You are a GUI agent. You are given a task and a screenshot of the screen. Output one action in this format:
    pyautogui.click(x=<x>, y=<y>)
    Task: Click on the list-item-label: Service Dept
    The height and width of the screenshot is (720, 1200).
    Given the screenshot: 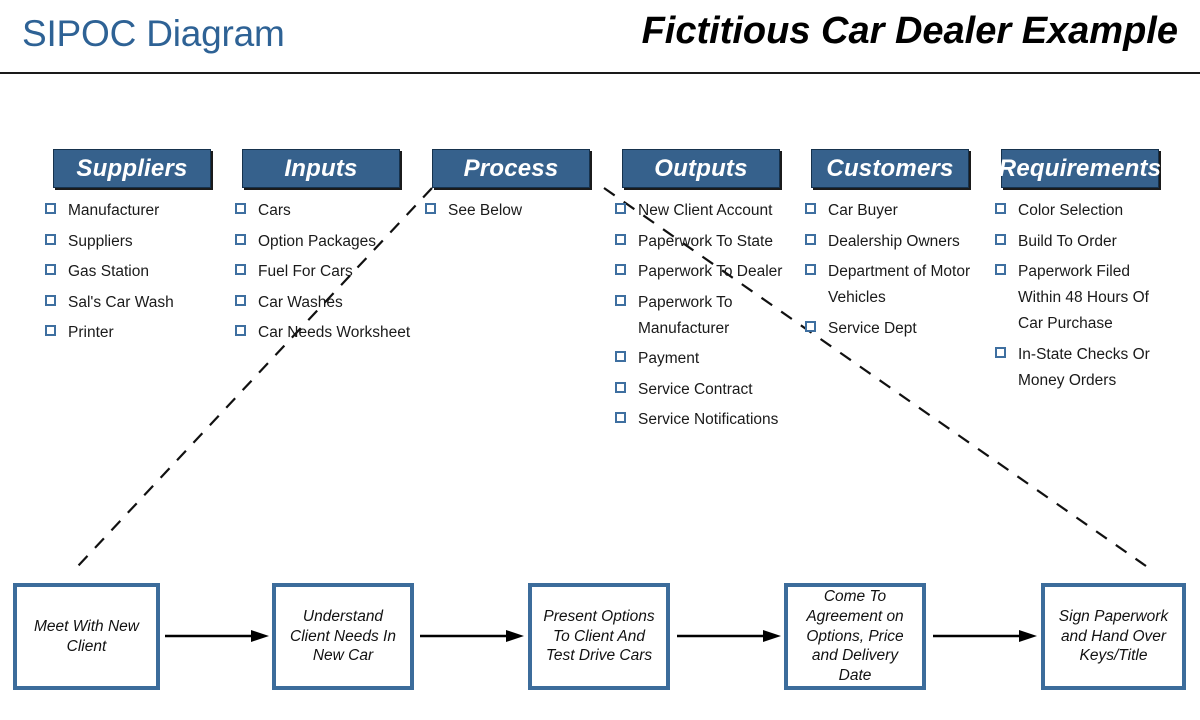 What is the action you would take?
    pyautogui.click(x=872, y=328)
    